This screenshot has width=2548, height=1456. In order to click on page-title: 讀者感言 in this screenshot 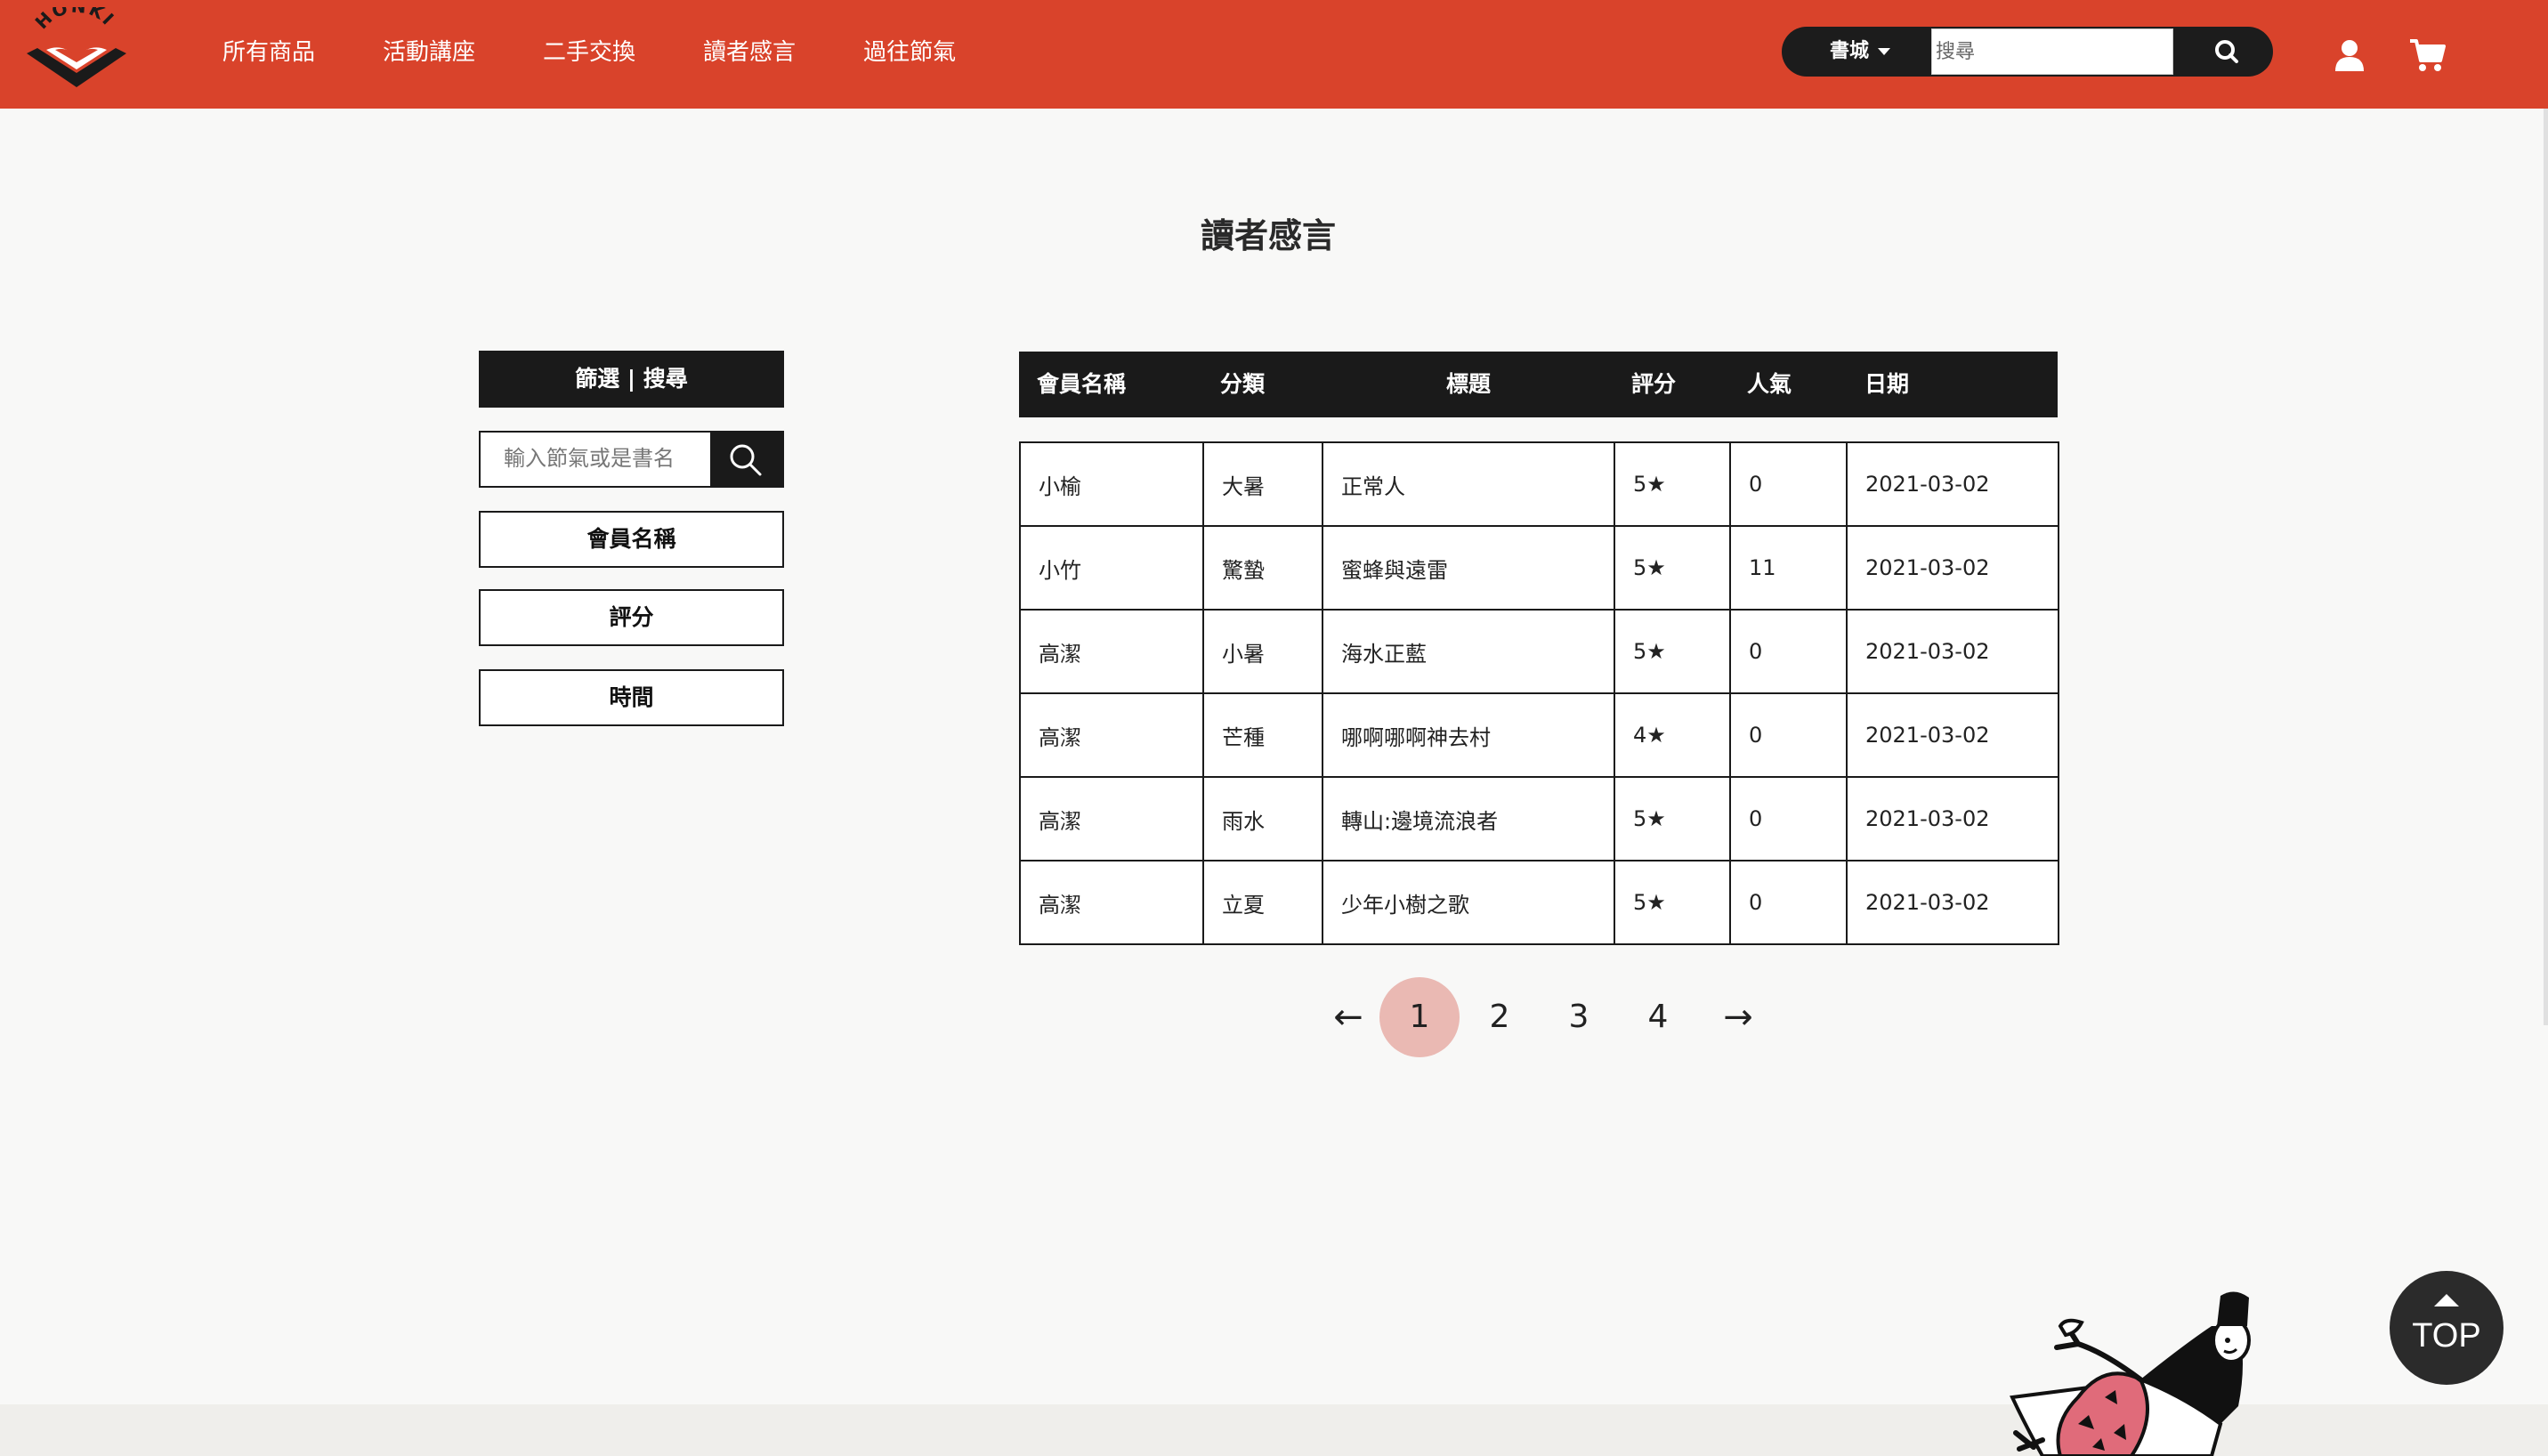, I will do `click(1268, 235)`.